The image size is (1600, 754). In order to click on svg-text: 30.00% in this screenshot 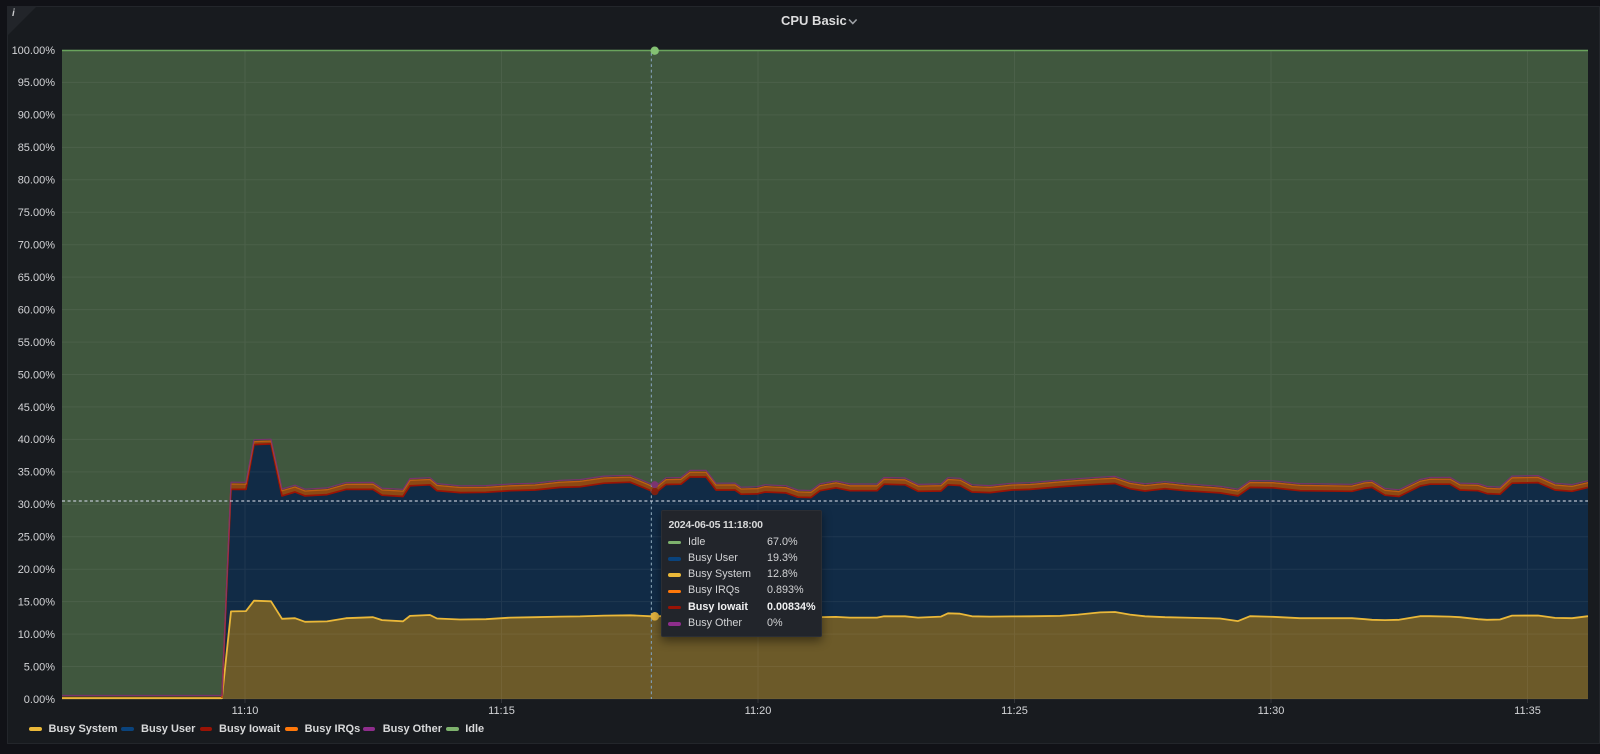, I will do `click(37, 505)`.